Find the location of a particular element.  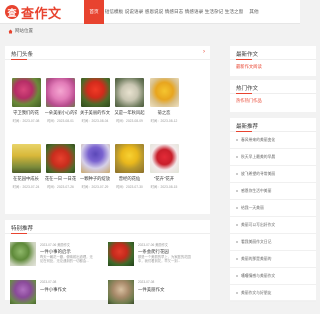

list-item-text: 美丽作文与好朋友 is located at coordinates (256, 293).